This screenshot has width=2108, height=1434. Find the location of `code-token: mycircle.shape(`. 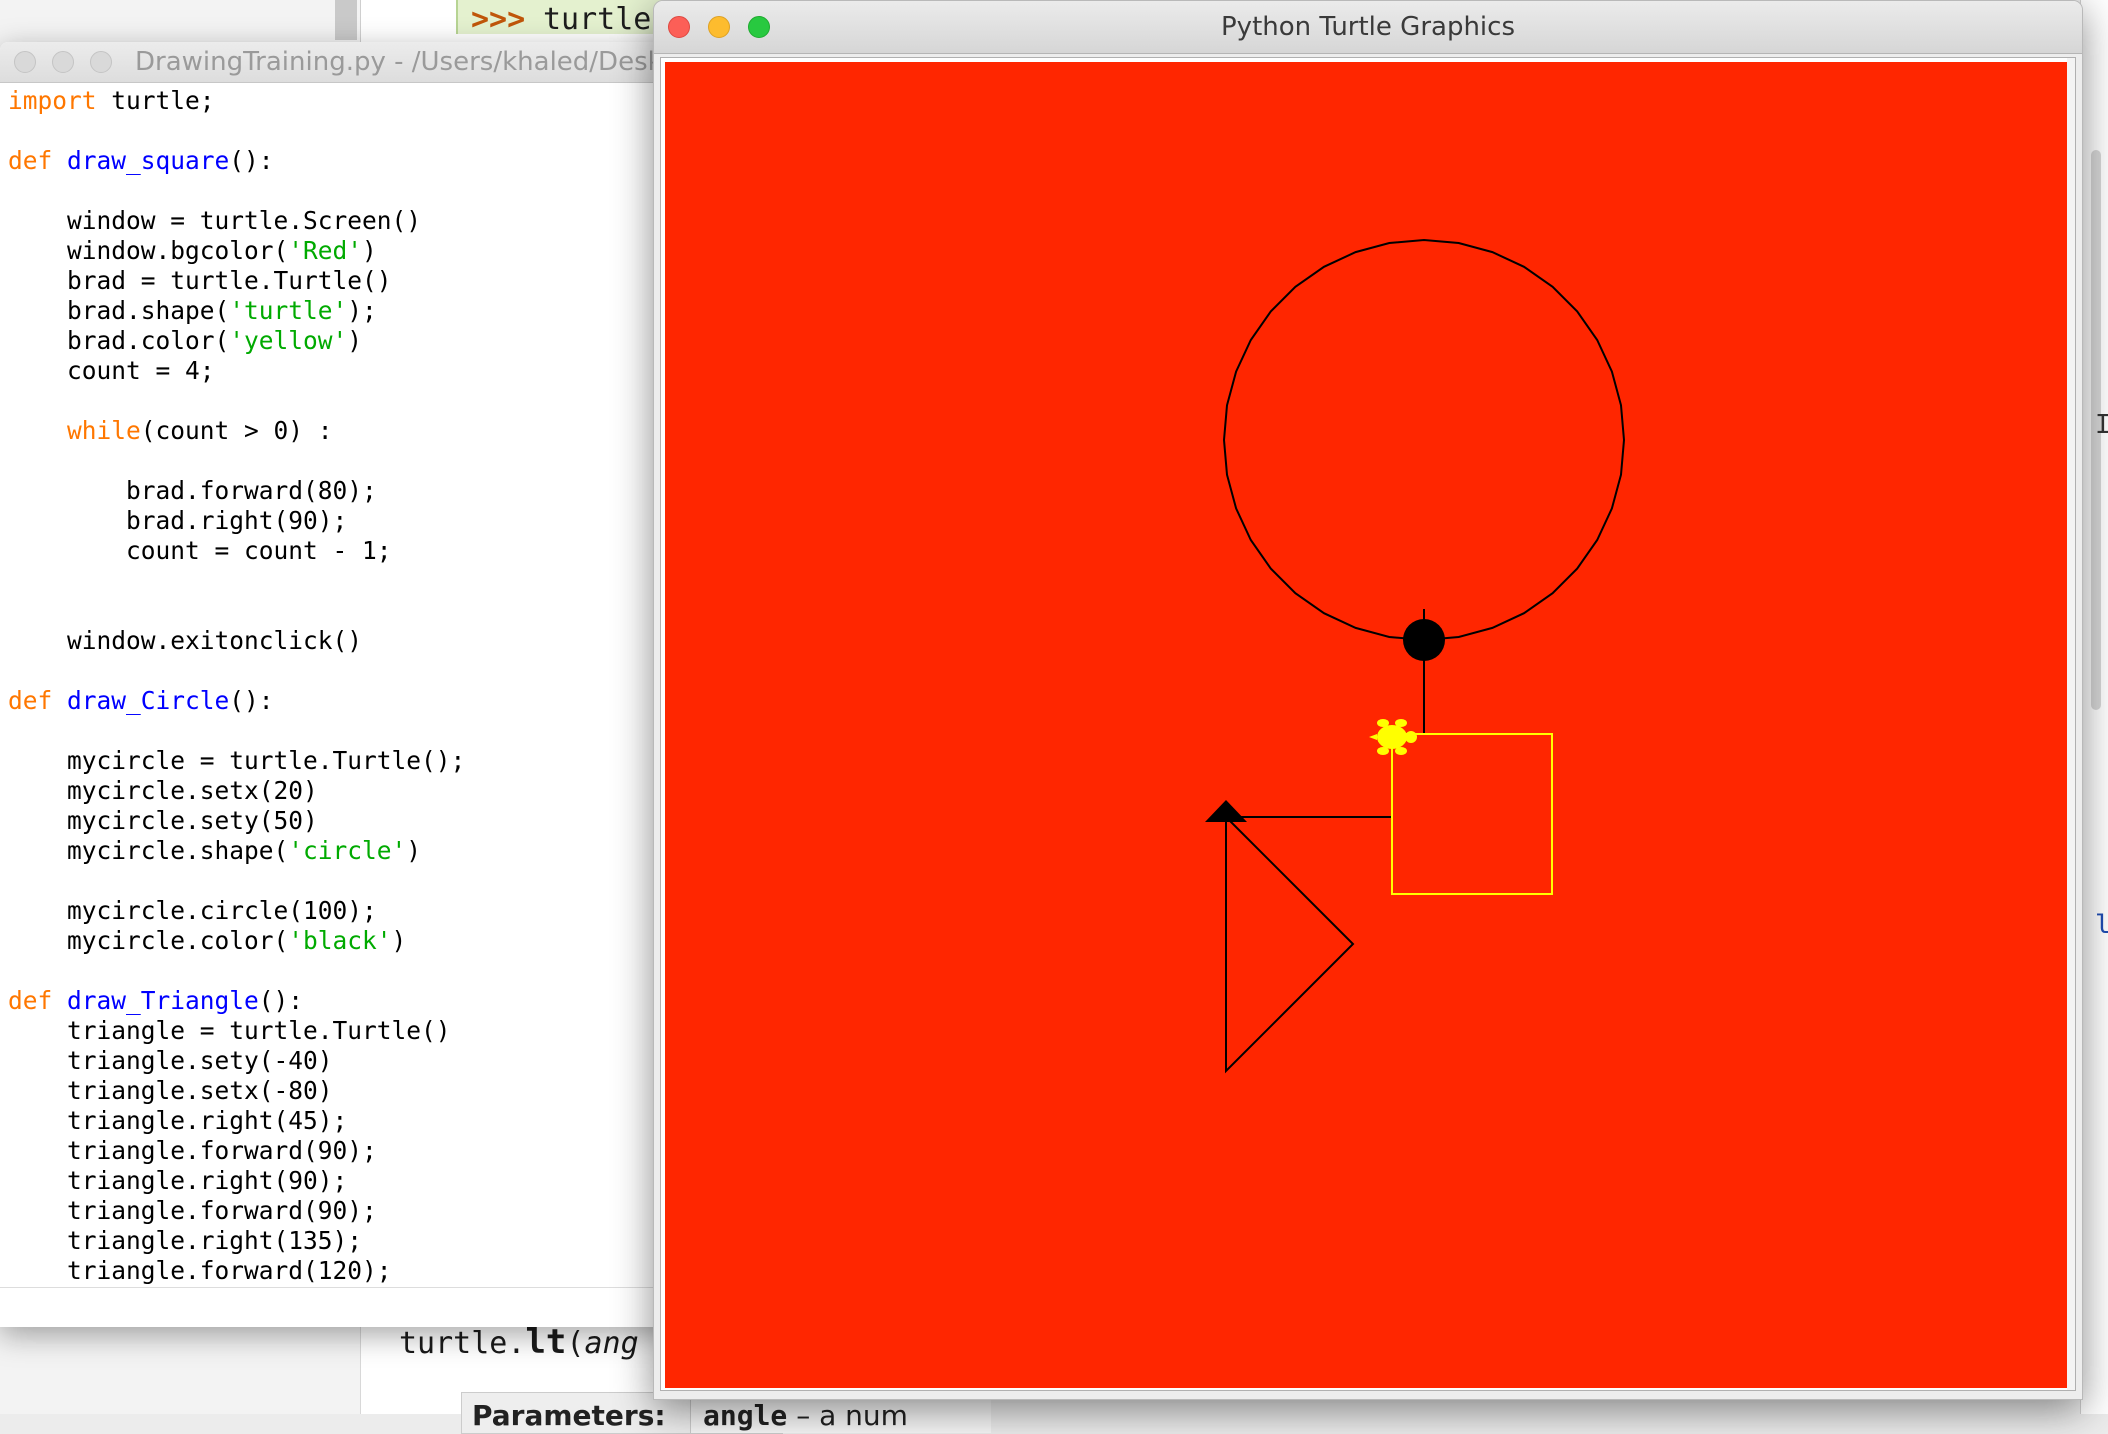

code-token: mycircle.shape( is located at coordinates (148, 850).